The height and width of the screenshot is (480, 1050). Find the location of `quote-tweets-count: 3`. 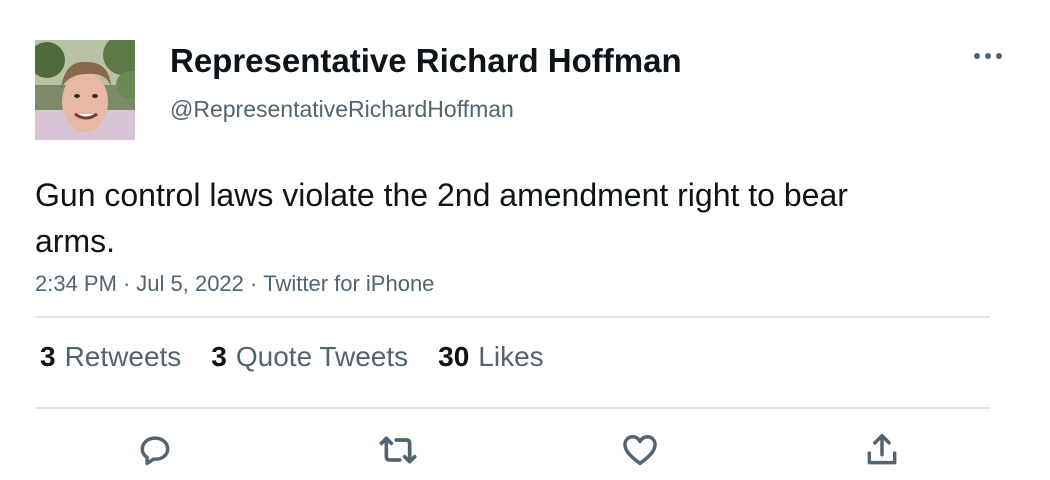

quote-tweets-count: 3 is located at coordinates (219, 356).